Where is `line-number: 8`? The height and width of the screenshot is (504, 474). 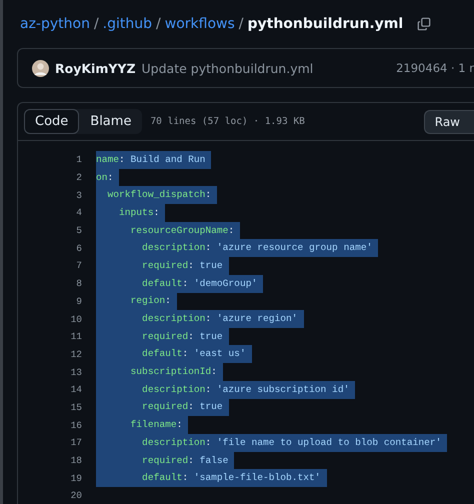 line-number: 8 is located at coordinates (79, 284).